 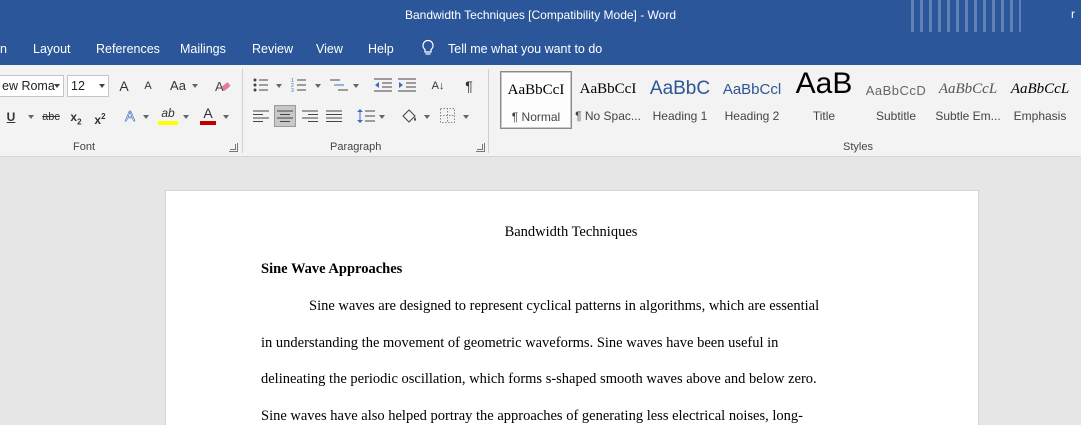 I want to click on subscript-button: x2, so click(x=76, y=117).